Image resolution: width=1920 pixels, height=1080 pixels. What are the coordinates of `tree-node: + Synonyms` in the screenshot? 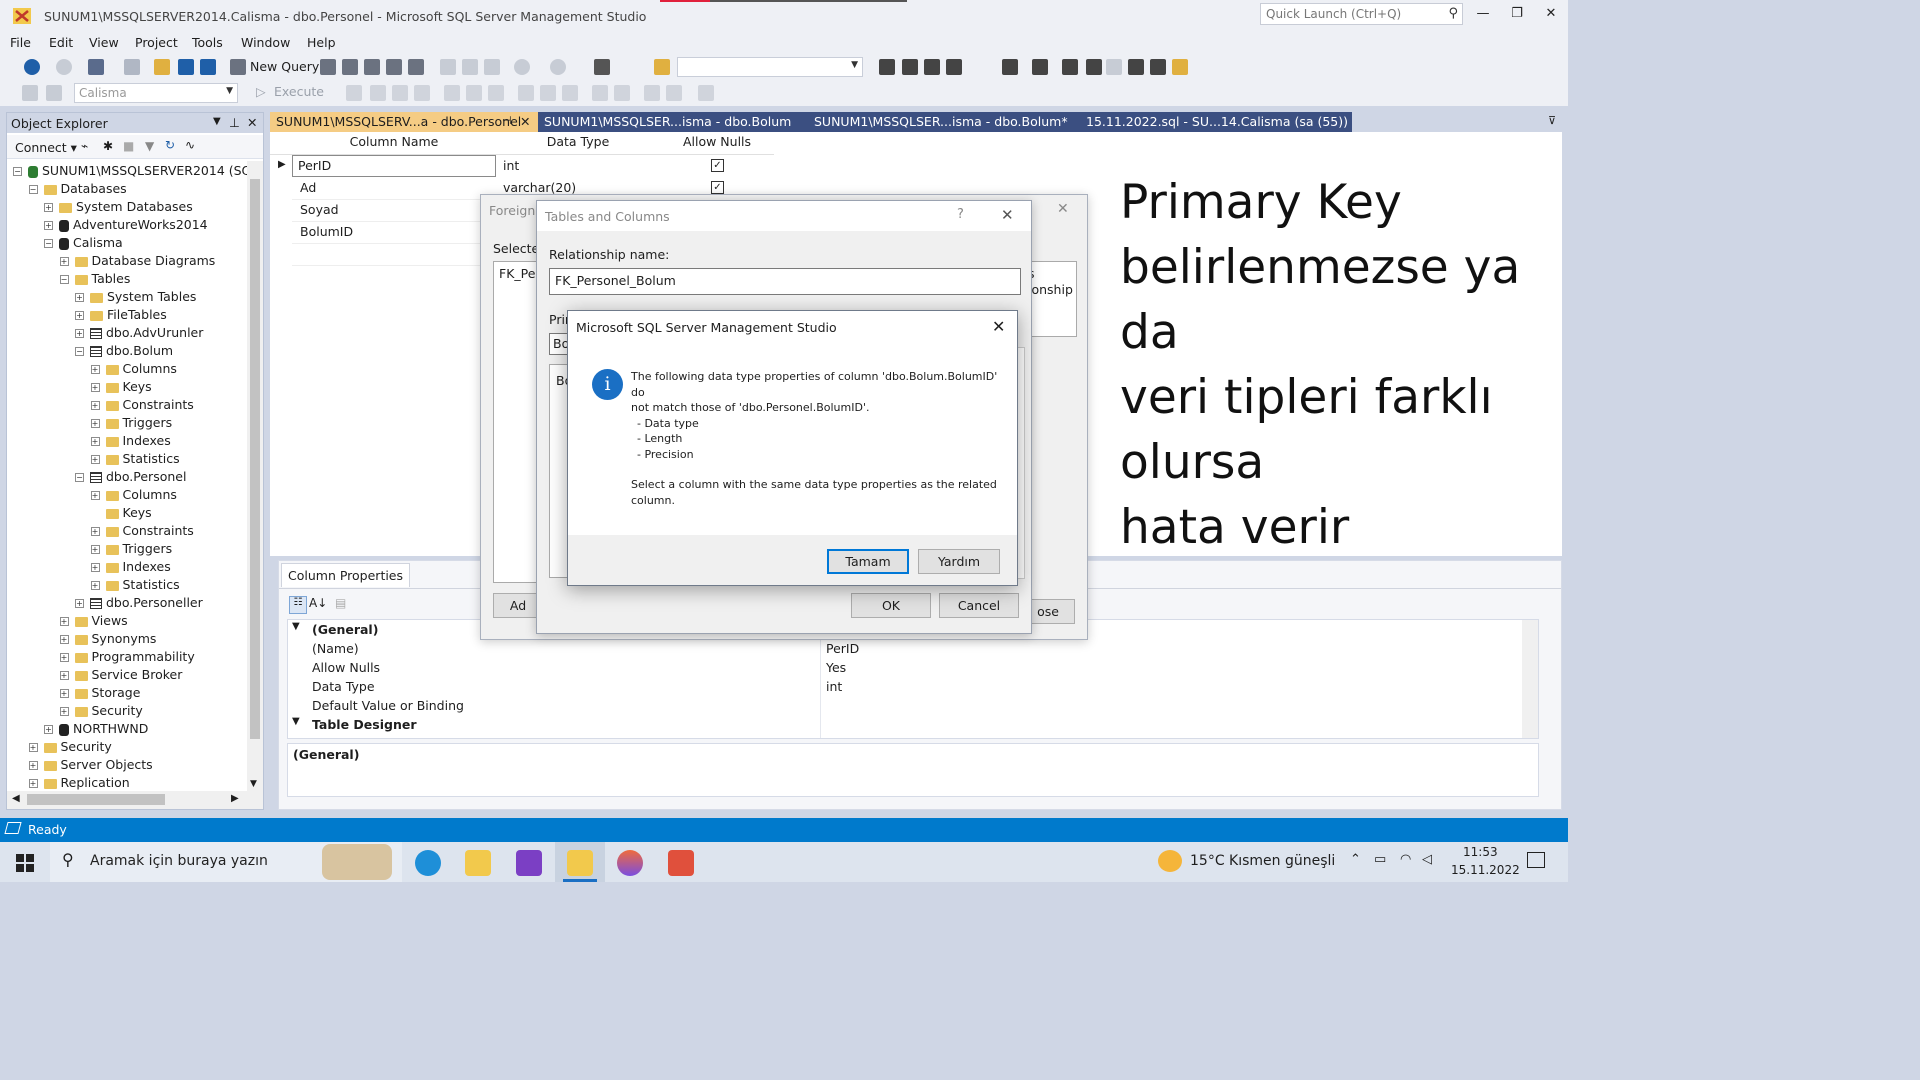 It's located at (107, 640).